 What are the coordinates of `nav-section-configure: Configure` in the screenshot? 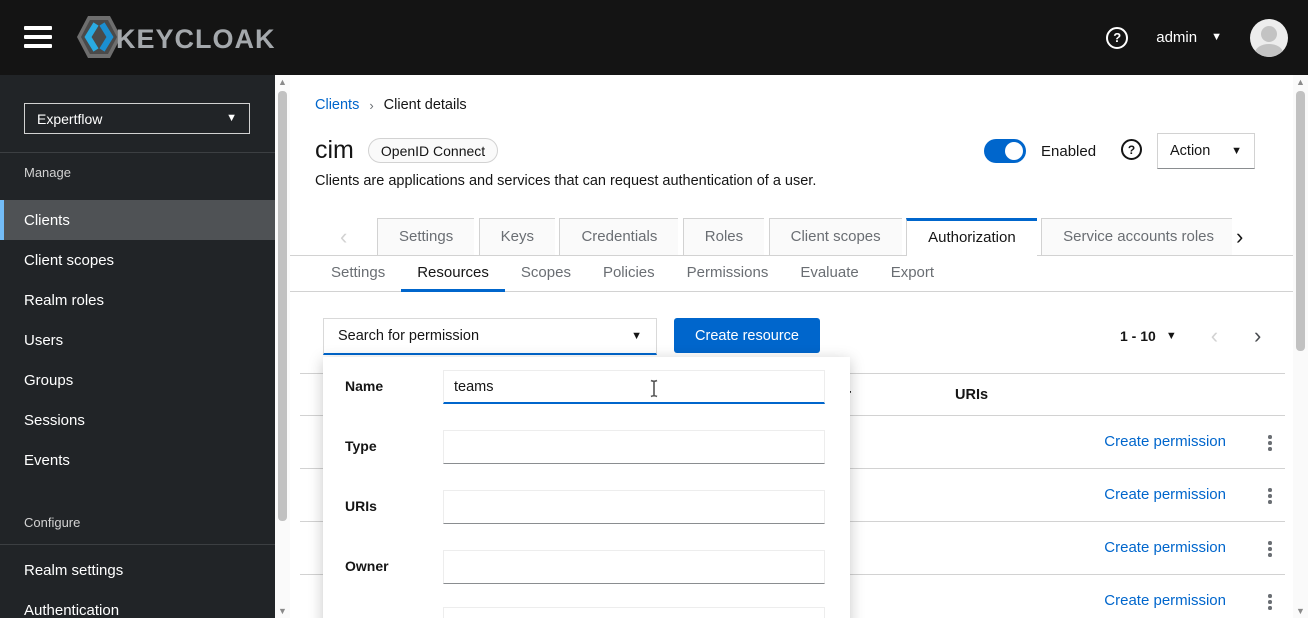 It's located at (52, 522).